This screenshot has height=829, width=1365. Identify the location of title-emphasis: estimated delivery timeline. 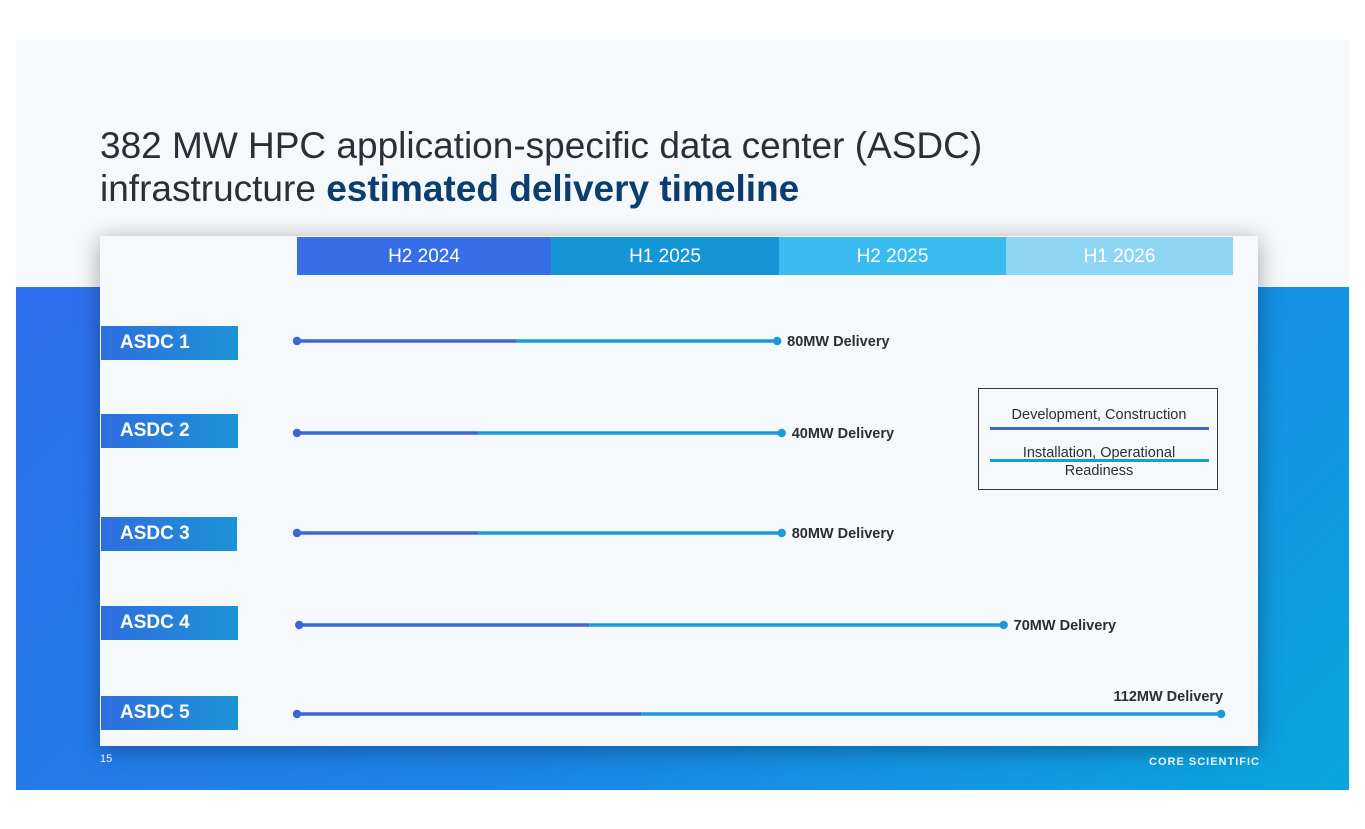
(563, 188).